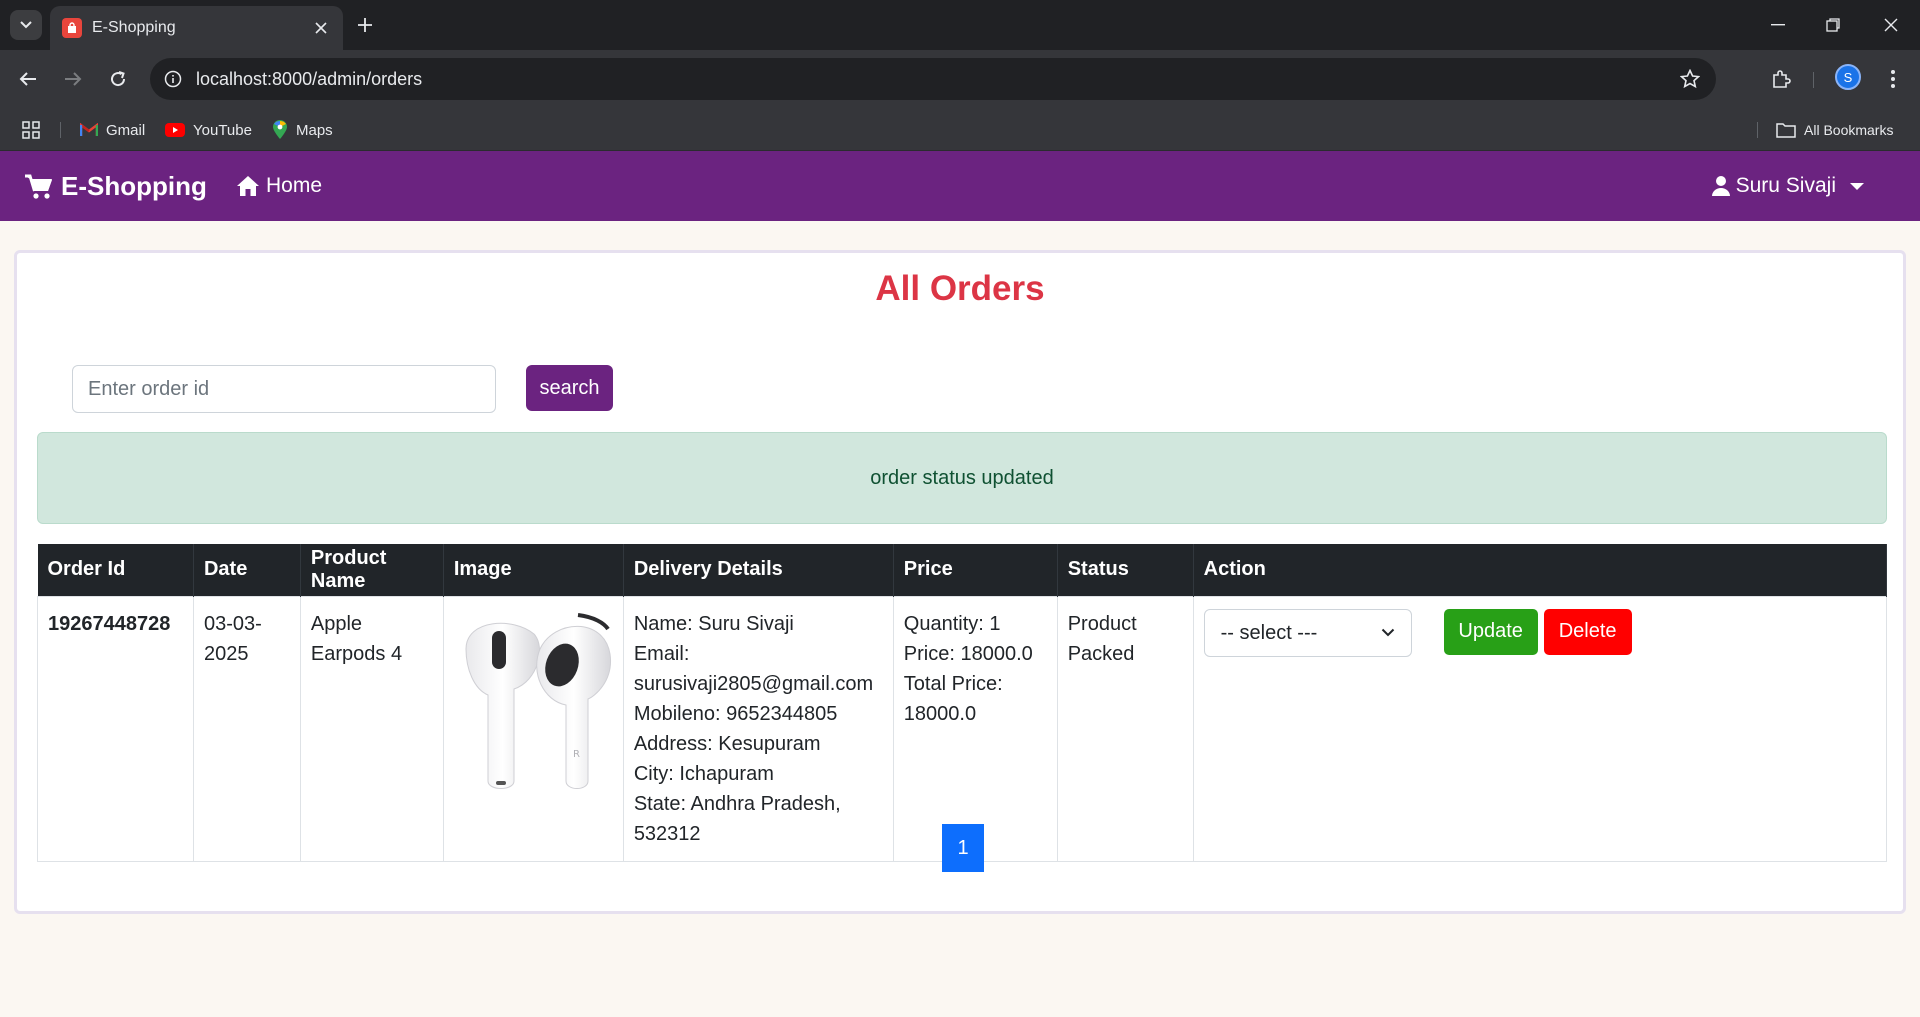 Image resolution: width=1920 pixels, height=1017 pixels. I want to click on bookmark-youtube: YouTube, so click(208, 130).